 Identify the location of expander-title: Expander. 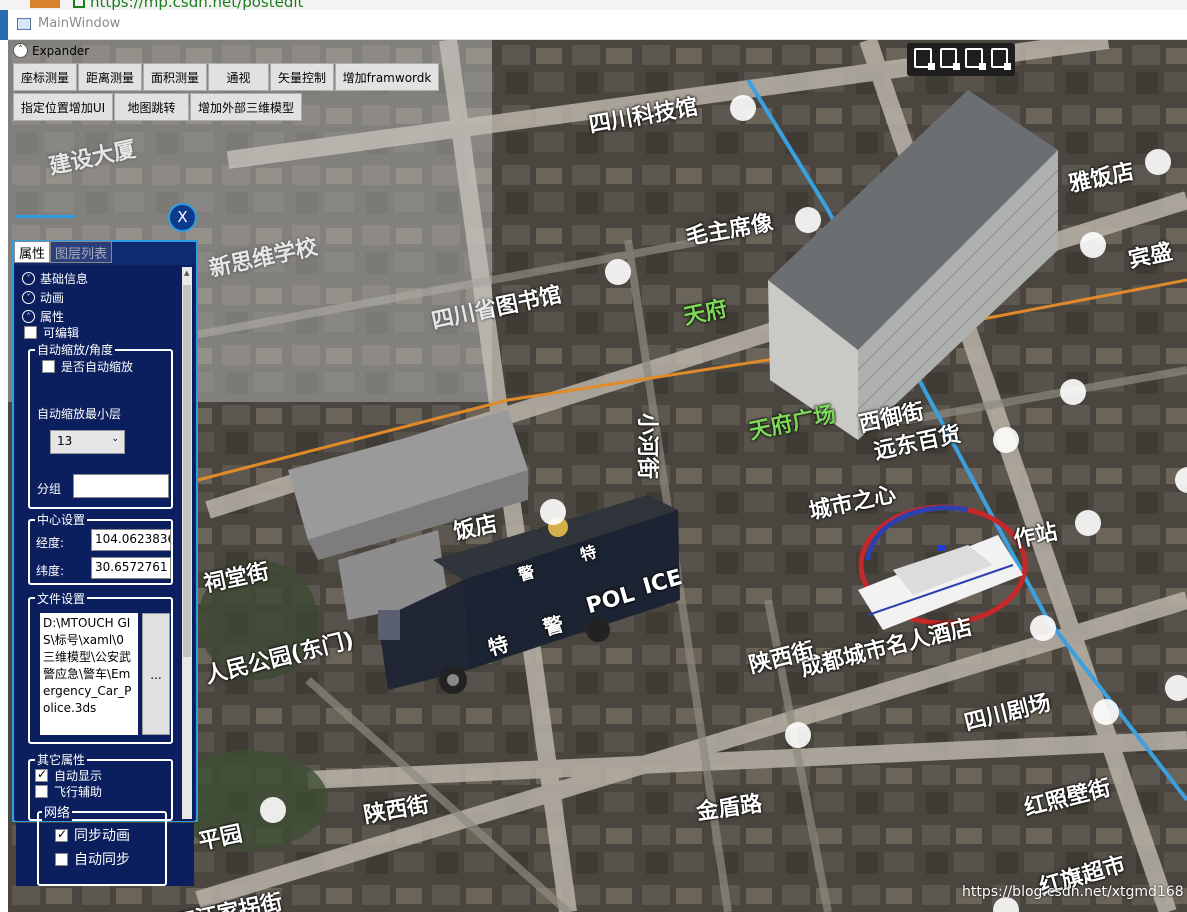
(61, 50).